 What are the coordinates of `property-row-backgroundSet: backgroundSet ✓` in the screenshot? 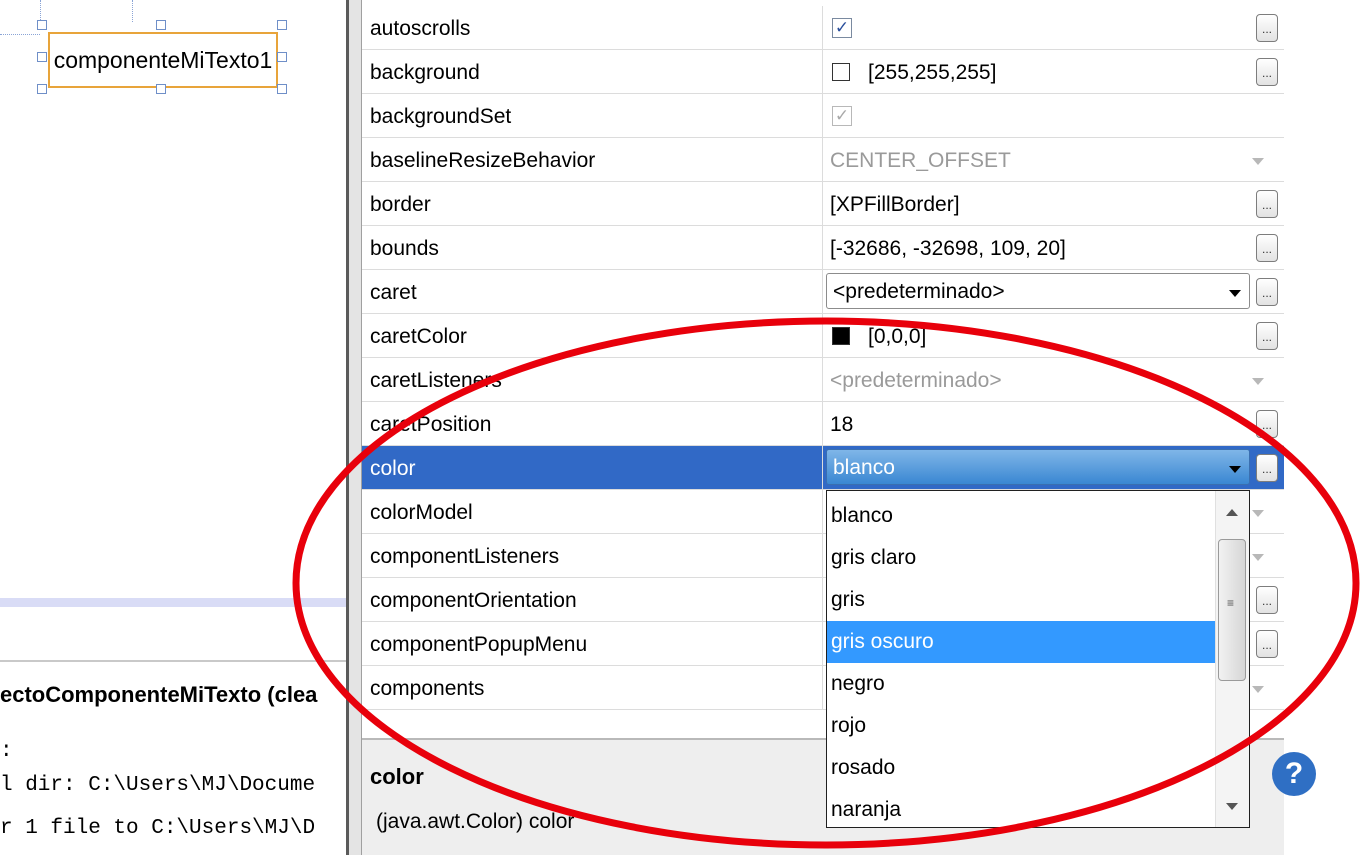 It's located at (823, 116).